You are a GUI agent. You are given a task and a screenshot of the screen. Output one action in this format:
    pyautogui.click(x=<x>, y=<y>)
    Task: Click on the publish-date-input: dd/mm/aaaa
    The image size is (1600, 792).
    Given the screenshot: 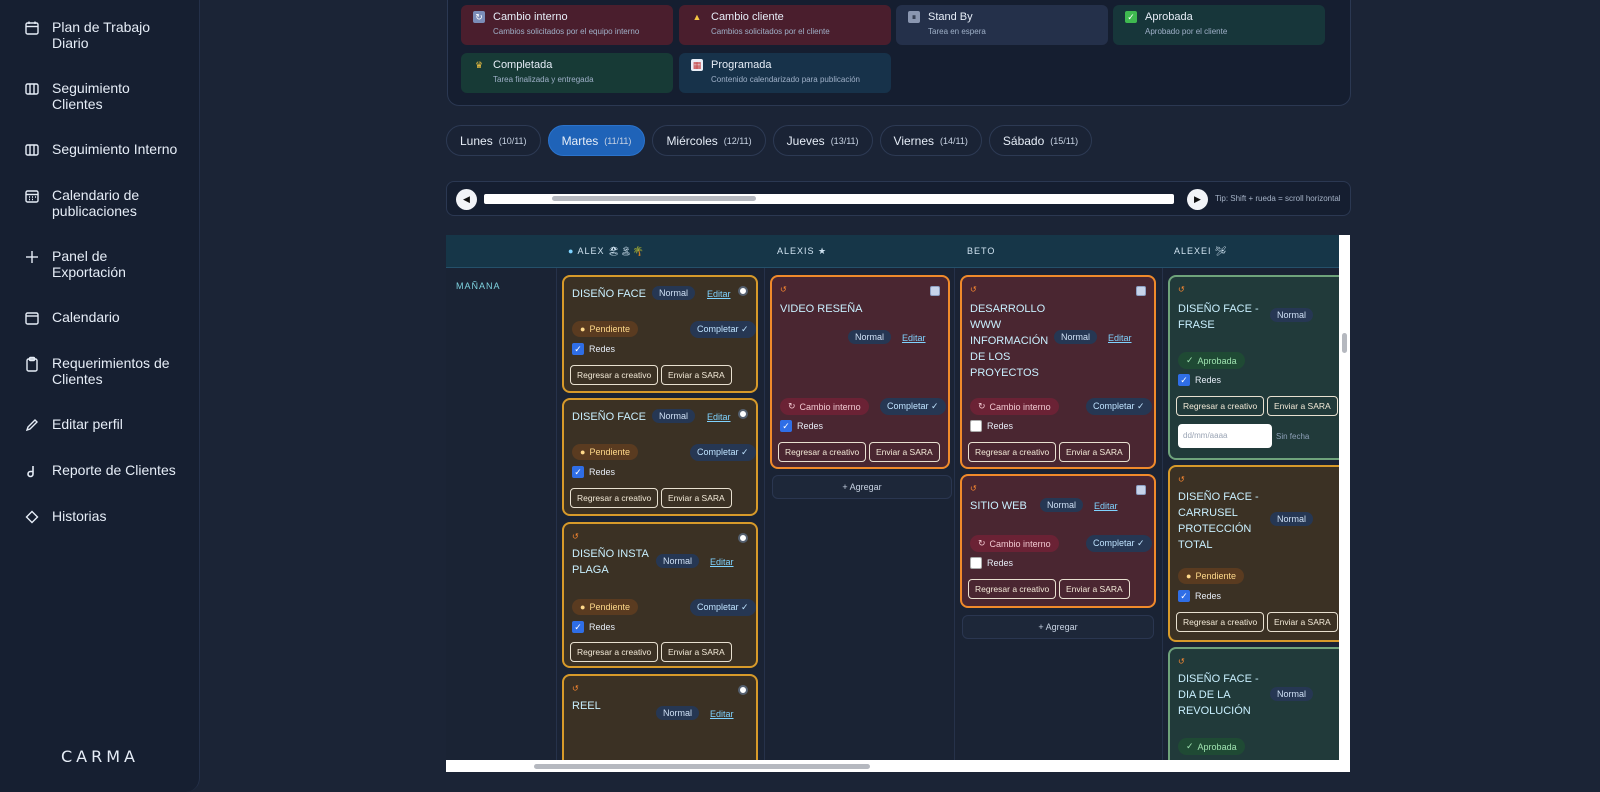 What is the action you would take?
    pyautogui.click(x=1225, y=436)
    